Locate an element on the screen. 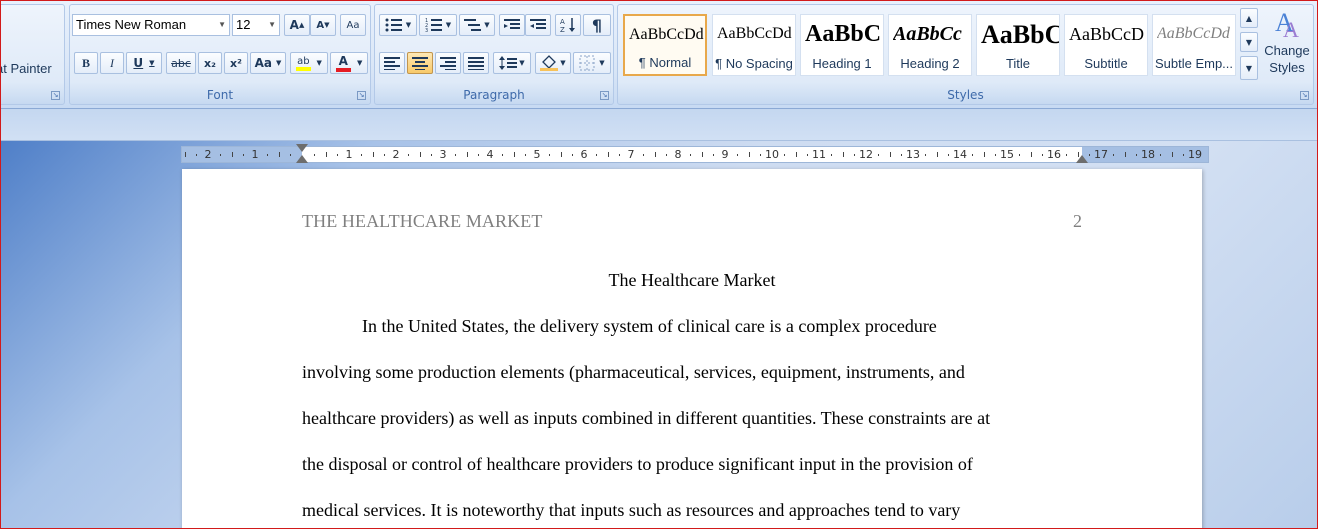  page-number: 2 is located at coordinates (1077, 221).